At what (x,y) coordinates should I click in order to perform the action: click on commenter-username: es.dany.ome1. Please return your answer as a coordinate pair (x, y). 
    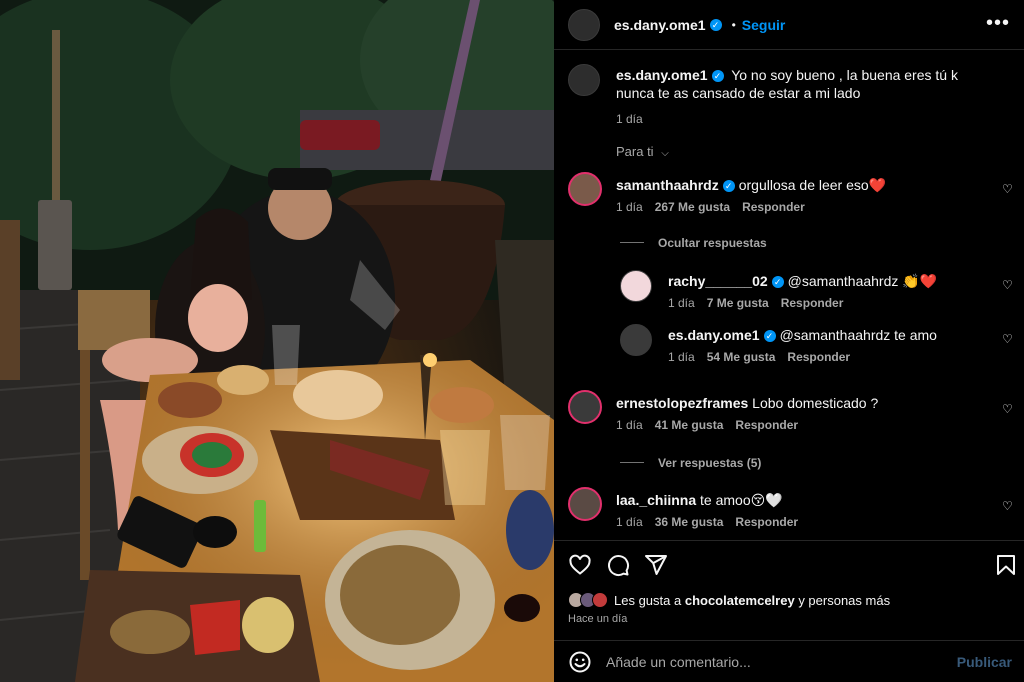
    Looking at the image, I should click on (714, 335).